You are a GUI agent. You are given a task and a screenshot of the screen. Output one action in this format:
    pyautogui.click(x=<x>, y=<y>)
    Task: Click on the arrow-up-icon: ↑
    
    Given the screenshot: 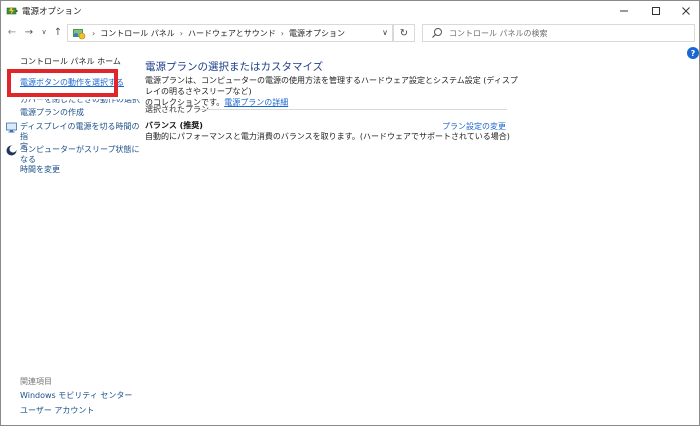 What is the action you would take?
    pyautogui.click(x=58, y=32)
    